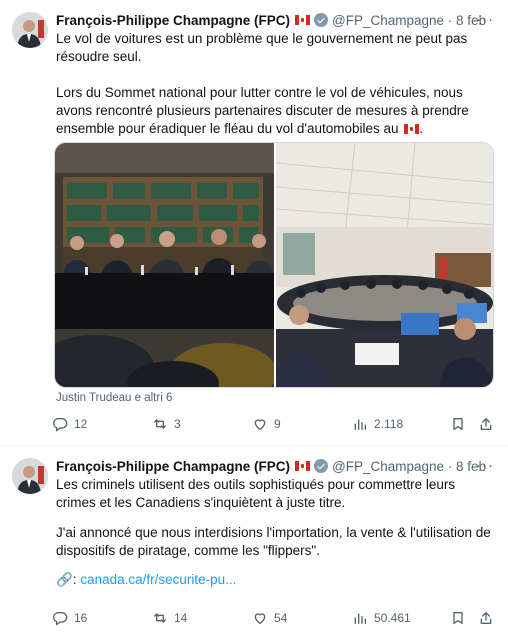  I want to click on views-count: 2.118, so click(389, 424).